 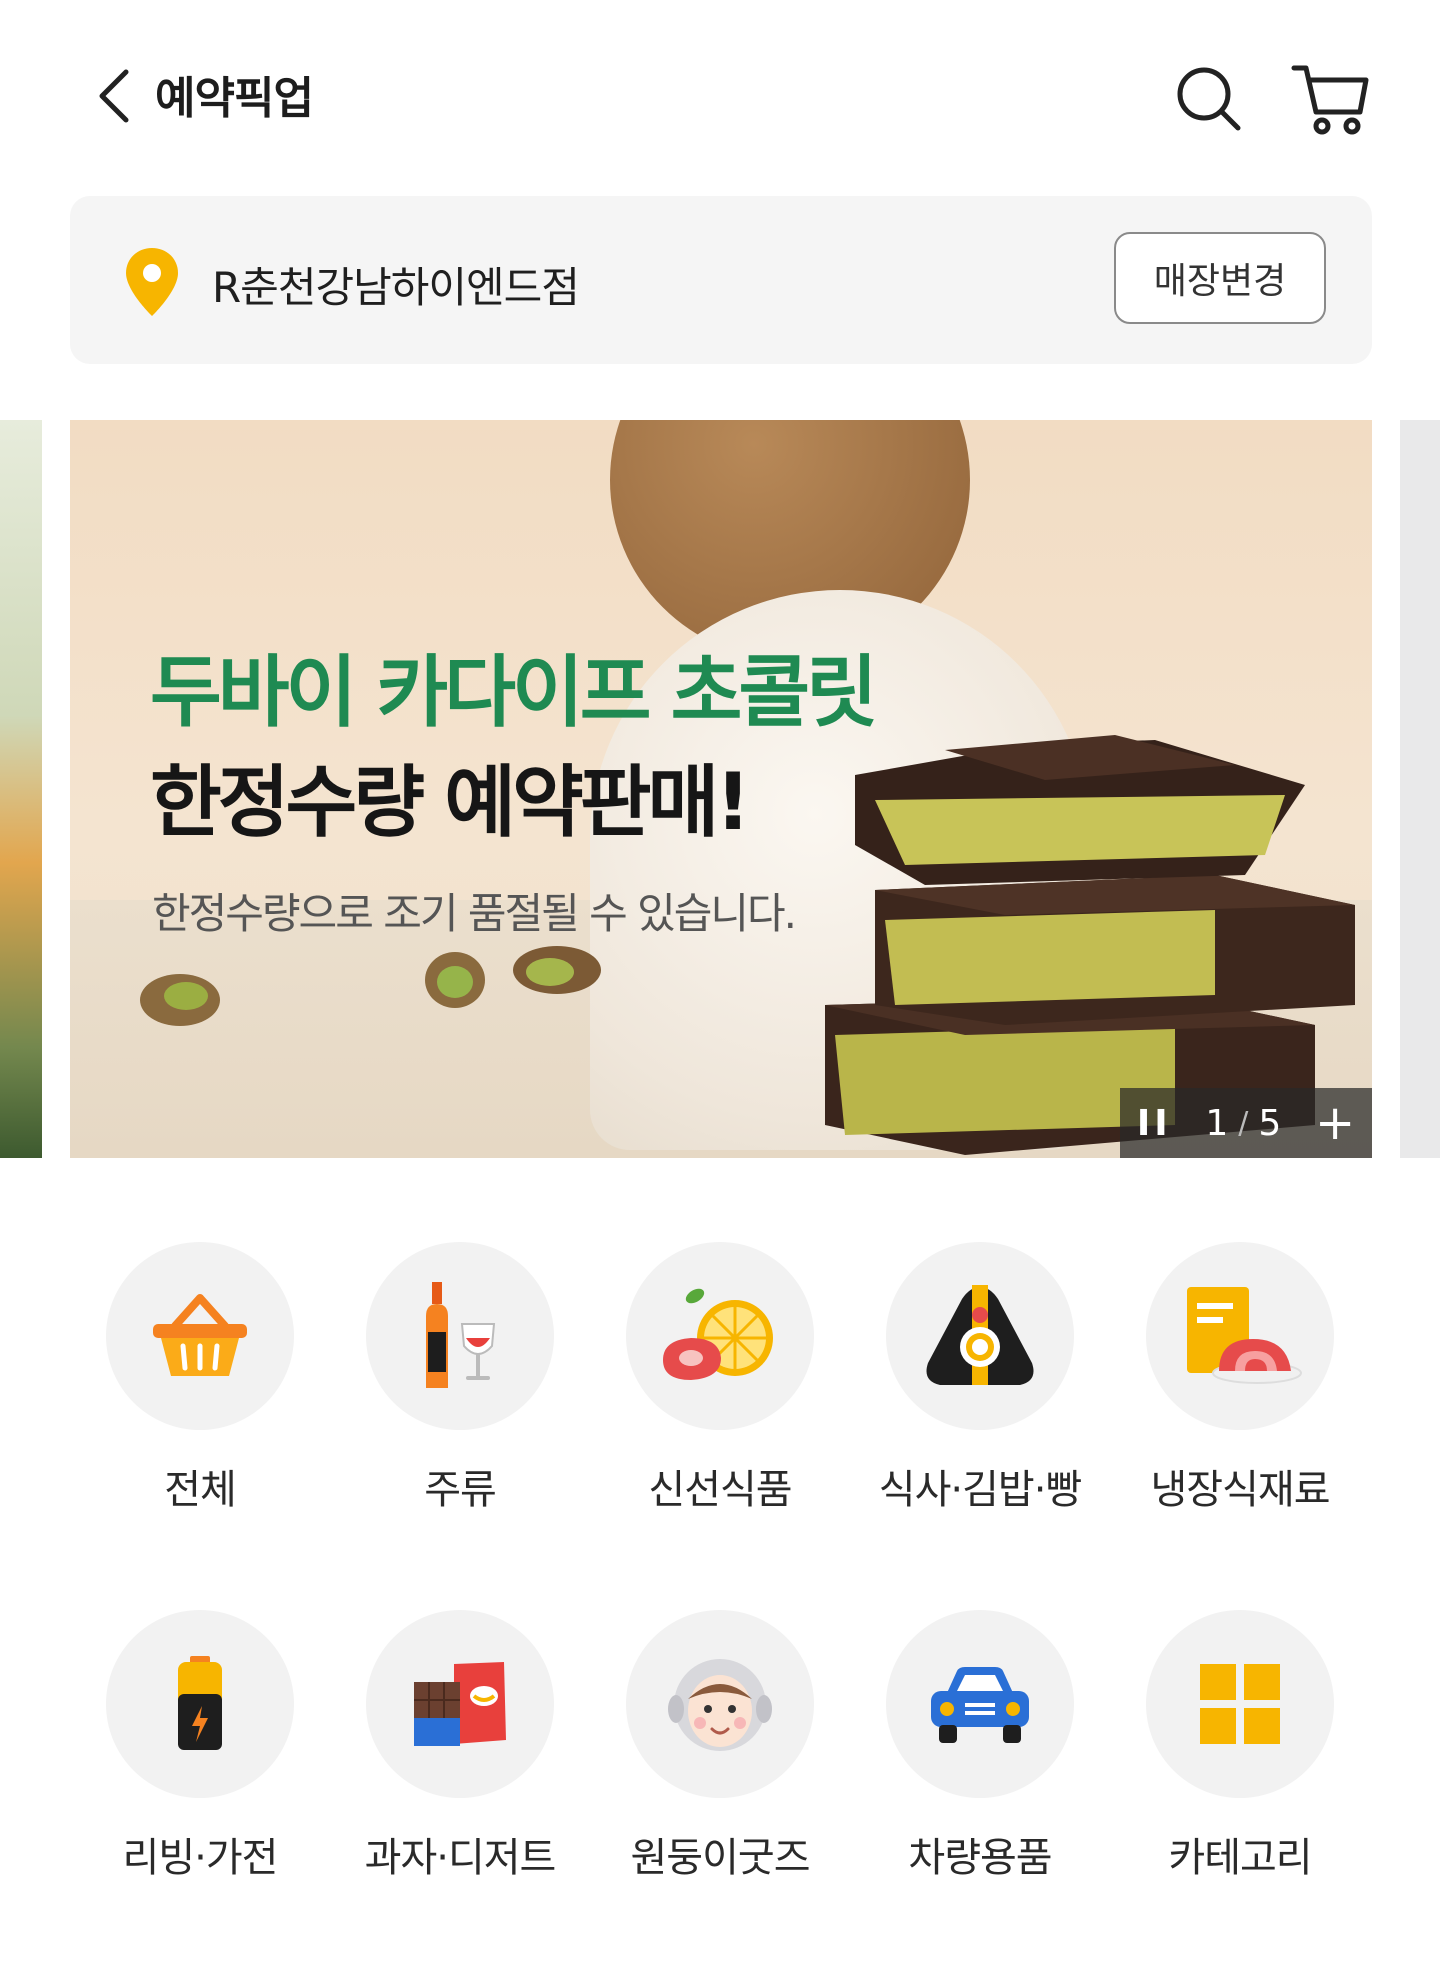 I want to click on category-grid-icon, so click(x=1240, y=1704).